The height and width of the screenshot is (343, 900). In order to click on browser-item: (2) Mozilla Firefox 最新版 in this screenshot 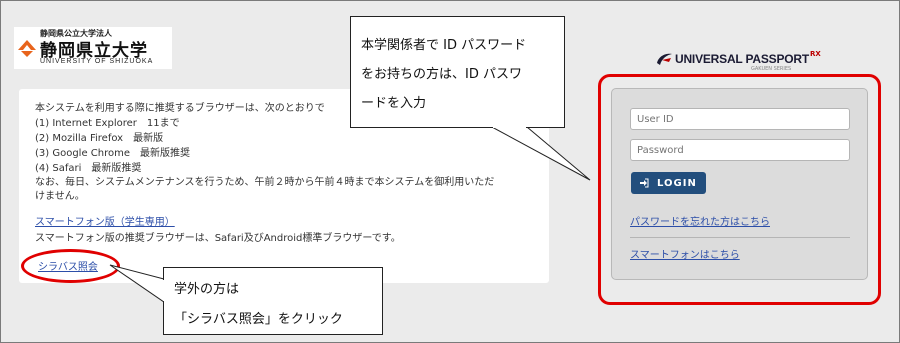, I will do `click(99, 138)`.